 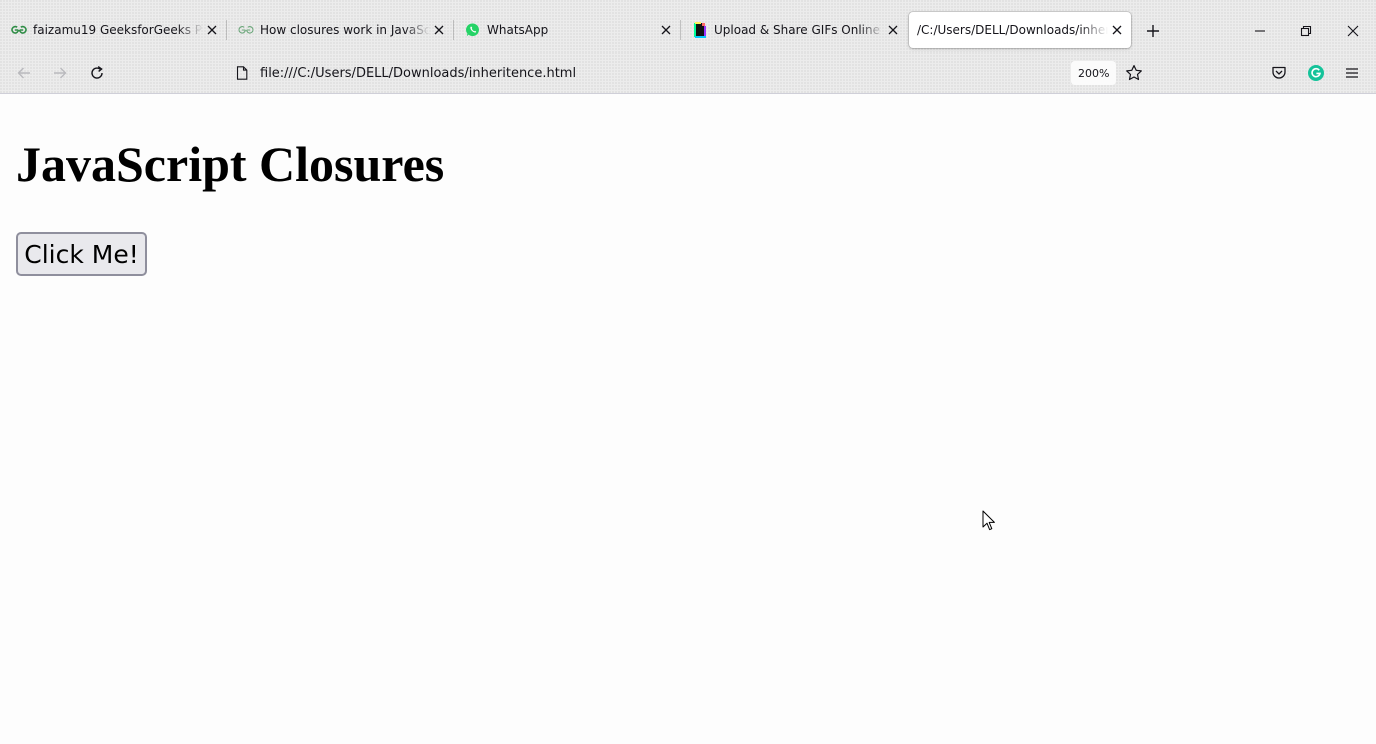 I want to click on tab-giphy: Upload & Share GIFs Online | GIPHY, so click(x=794, y=30).